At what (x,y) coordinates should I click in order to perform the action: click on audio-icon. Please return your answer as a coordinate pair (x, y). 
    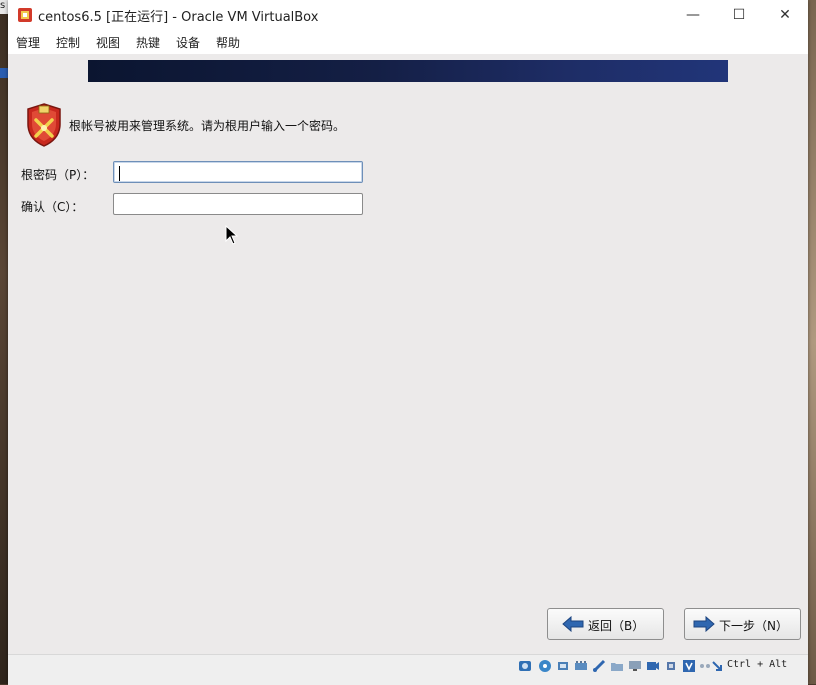
    Looking at the image, I should click on (563, 666).